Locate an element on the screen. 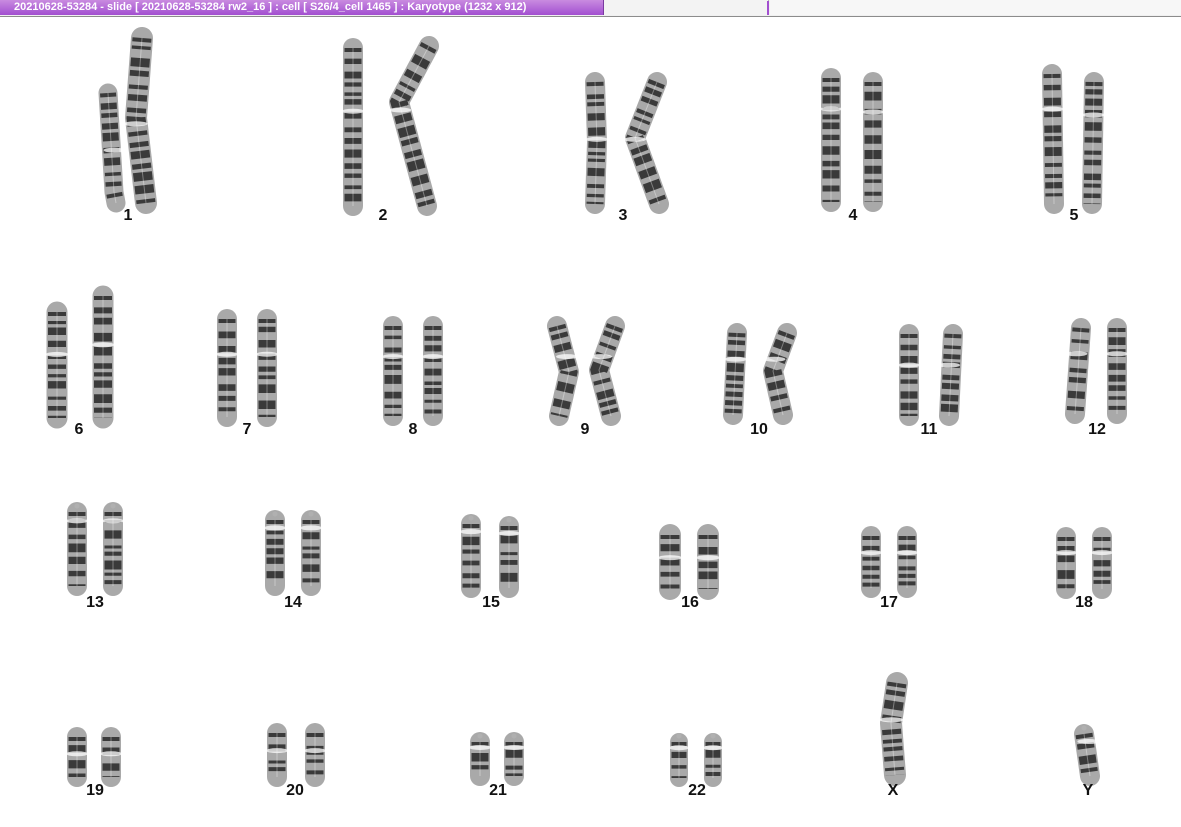  chromosome-pair-7: 7 is located at coordinates (247, 422).